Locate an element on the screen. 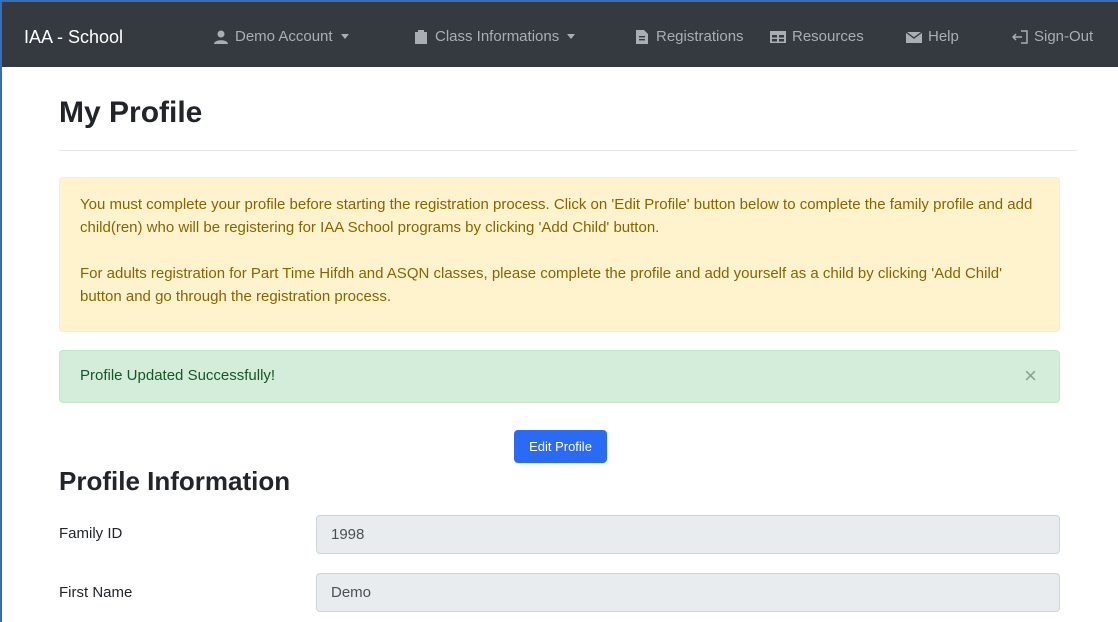 The width and height of the screenshot is (1118, 622). first-name-label: First Name is located at coordinates (96, 592).